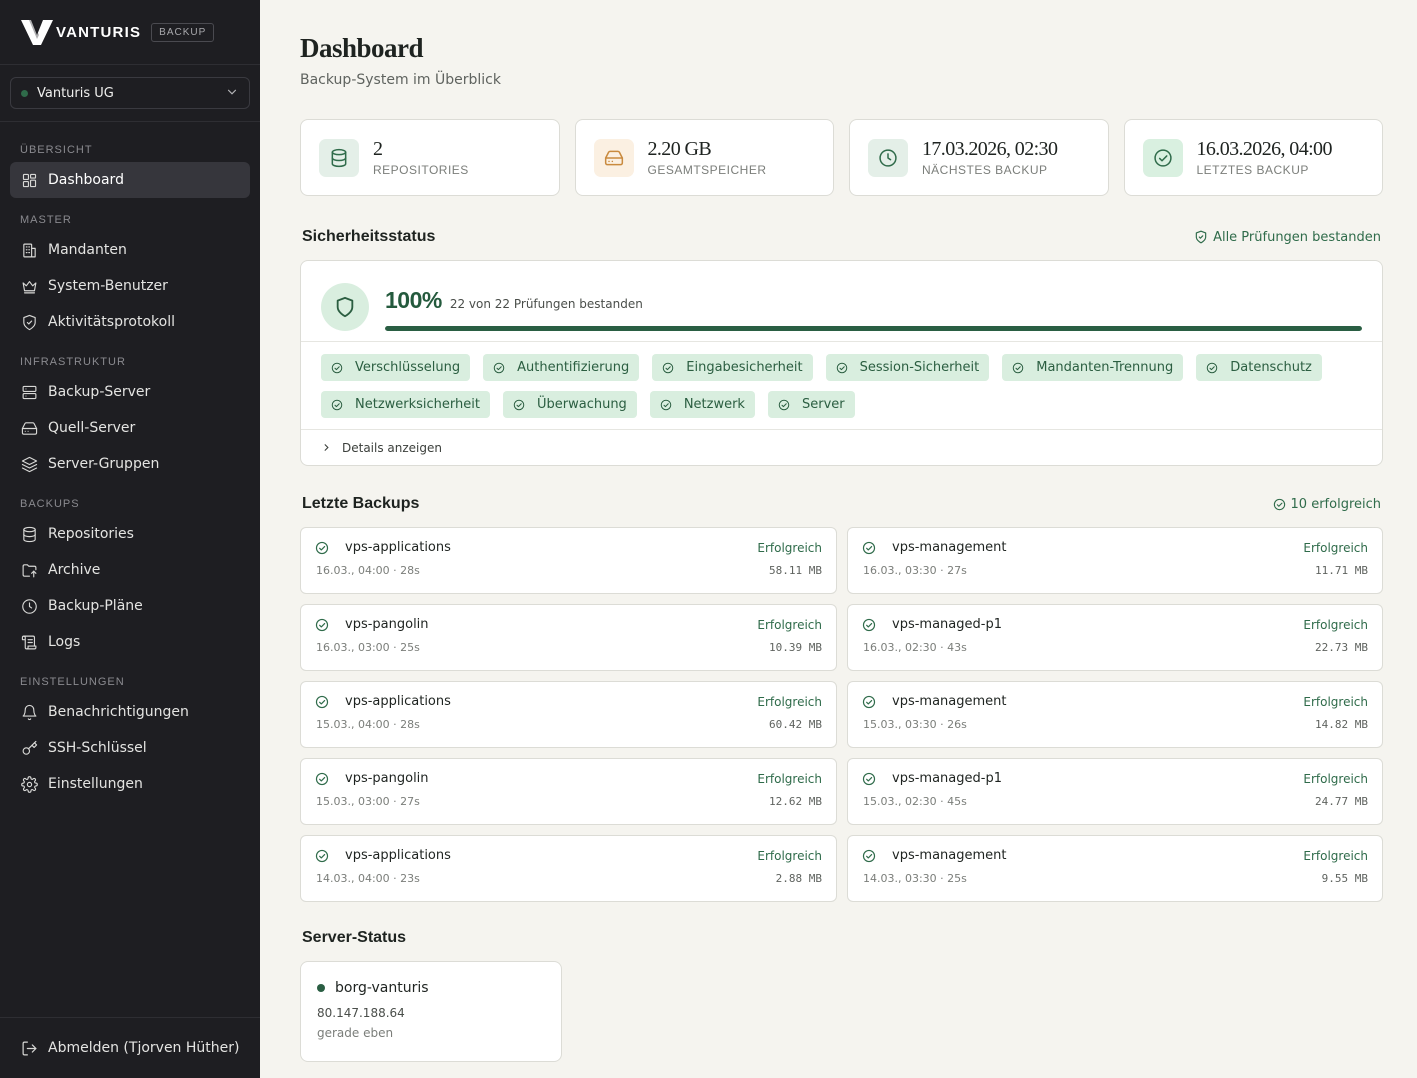 The height and width of the screenshot is (1078, 1417). Describe the element at coordinates (130, 322) in the screenshot. I see `sidebar-item-aktivitaetsprotokoll: Aktivitätsprotokoll` at that location.